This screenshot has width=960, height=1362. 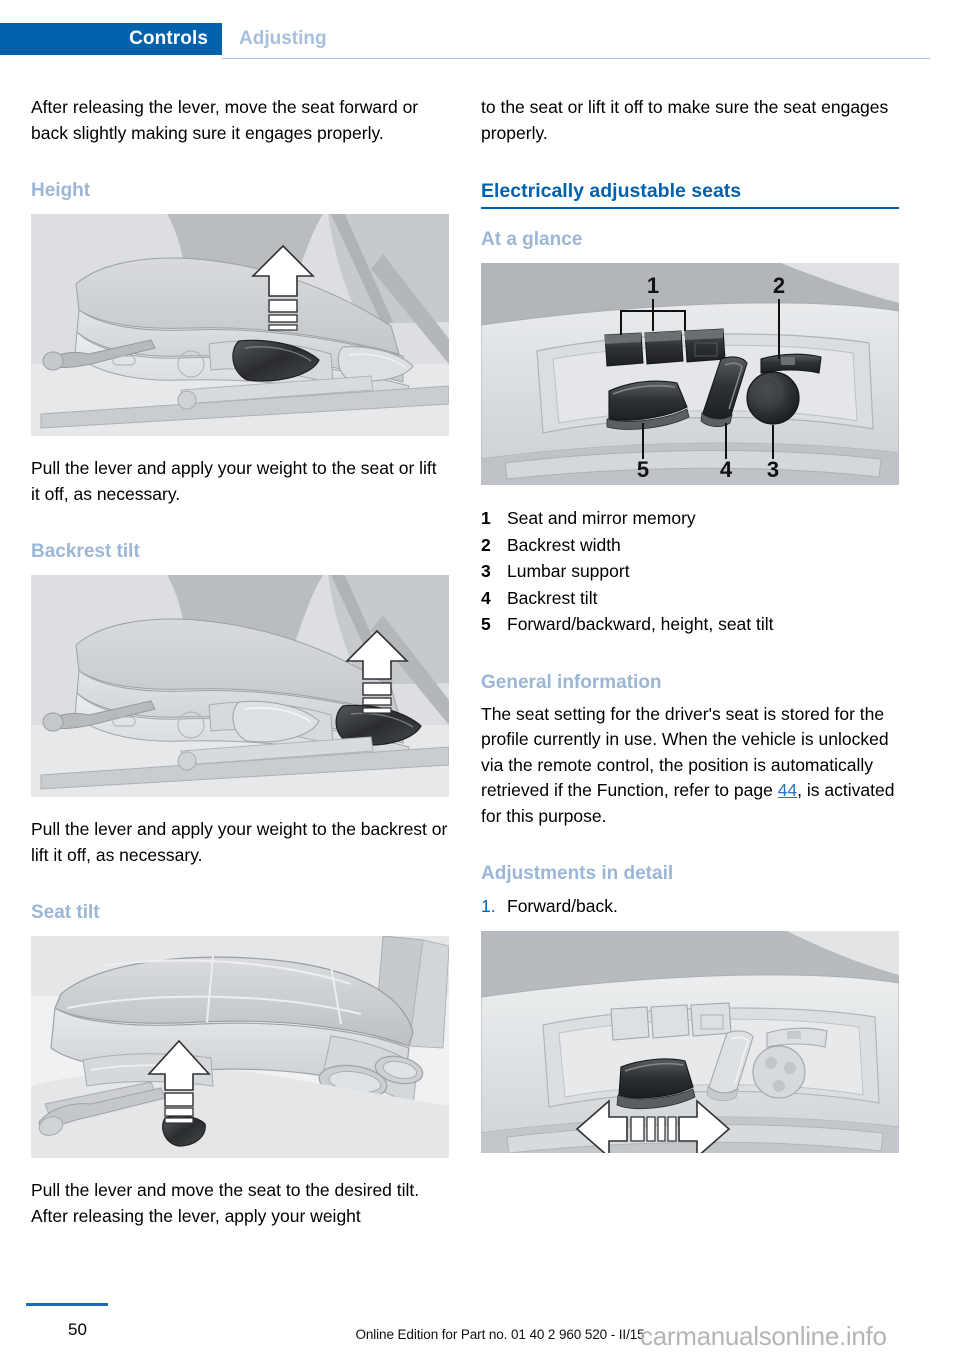 I want to click on page-reference-link: 44, so click(x=787, y=790).